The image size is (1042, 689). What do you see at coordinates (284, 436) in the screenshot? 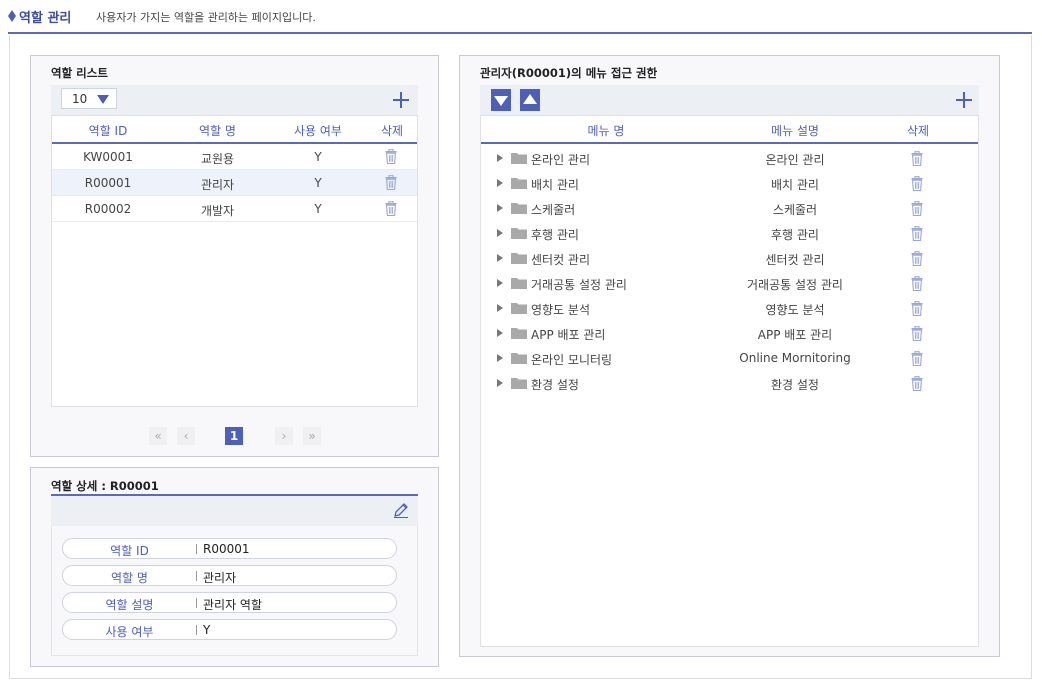
I see `next-page-button: ›` at bounding box center [284, 436].